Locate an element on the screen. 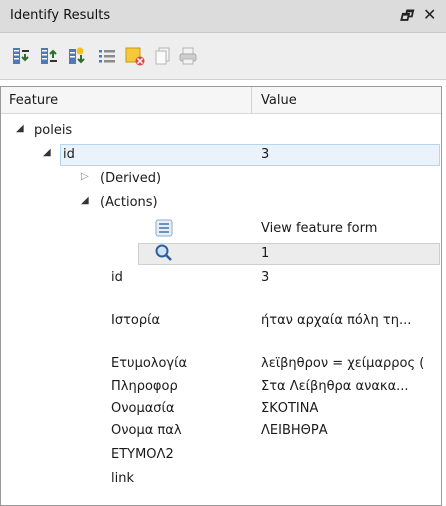 This screenshot has height=506, width=446. attribute-name: Ετυμολογία is located at coordinates (149, 363).